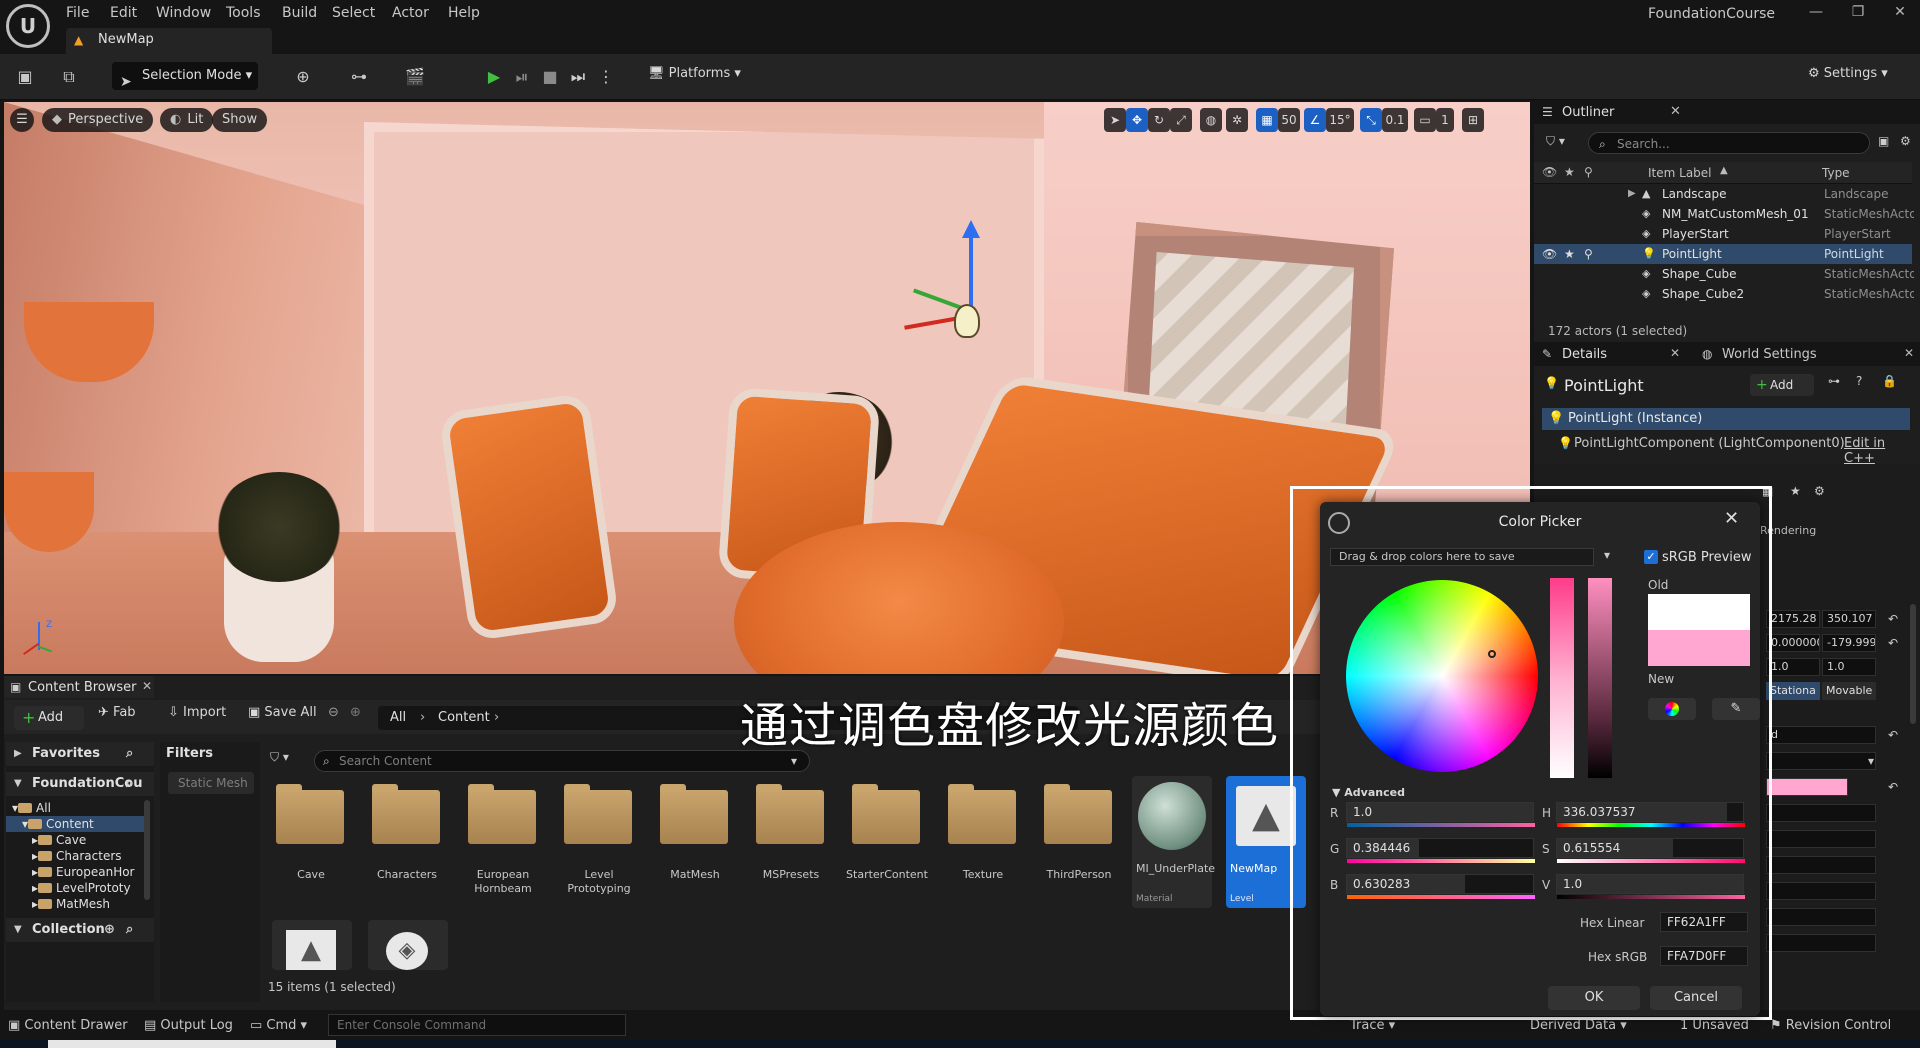  What do you see at coordinates (1607, 555) in the screenshot?
I see `chevron-down-icon: ▾` at bounding box center [1607, 555].